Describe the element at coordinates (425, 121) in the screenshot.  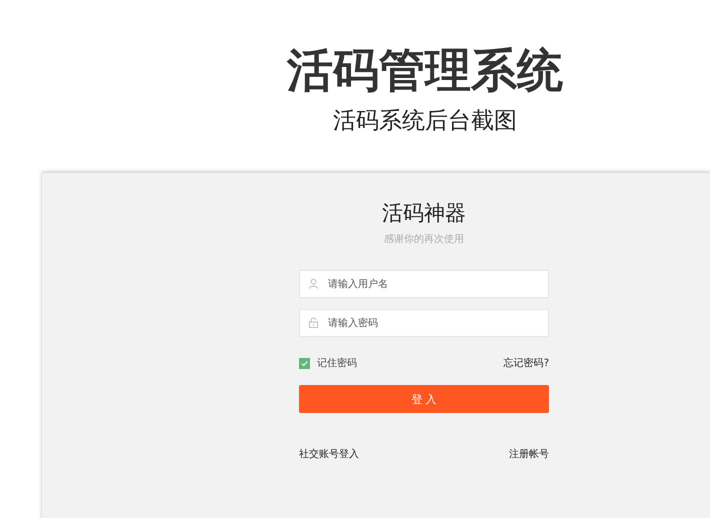
I see `subheadline: 活码系统后台截图` at that location.